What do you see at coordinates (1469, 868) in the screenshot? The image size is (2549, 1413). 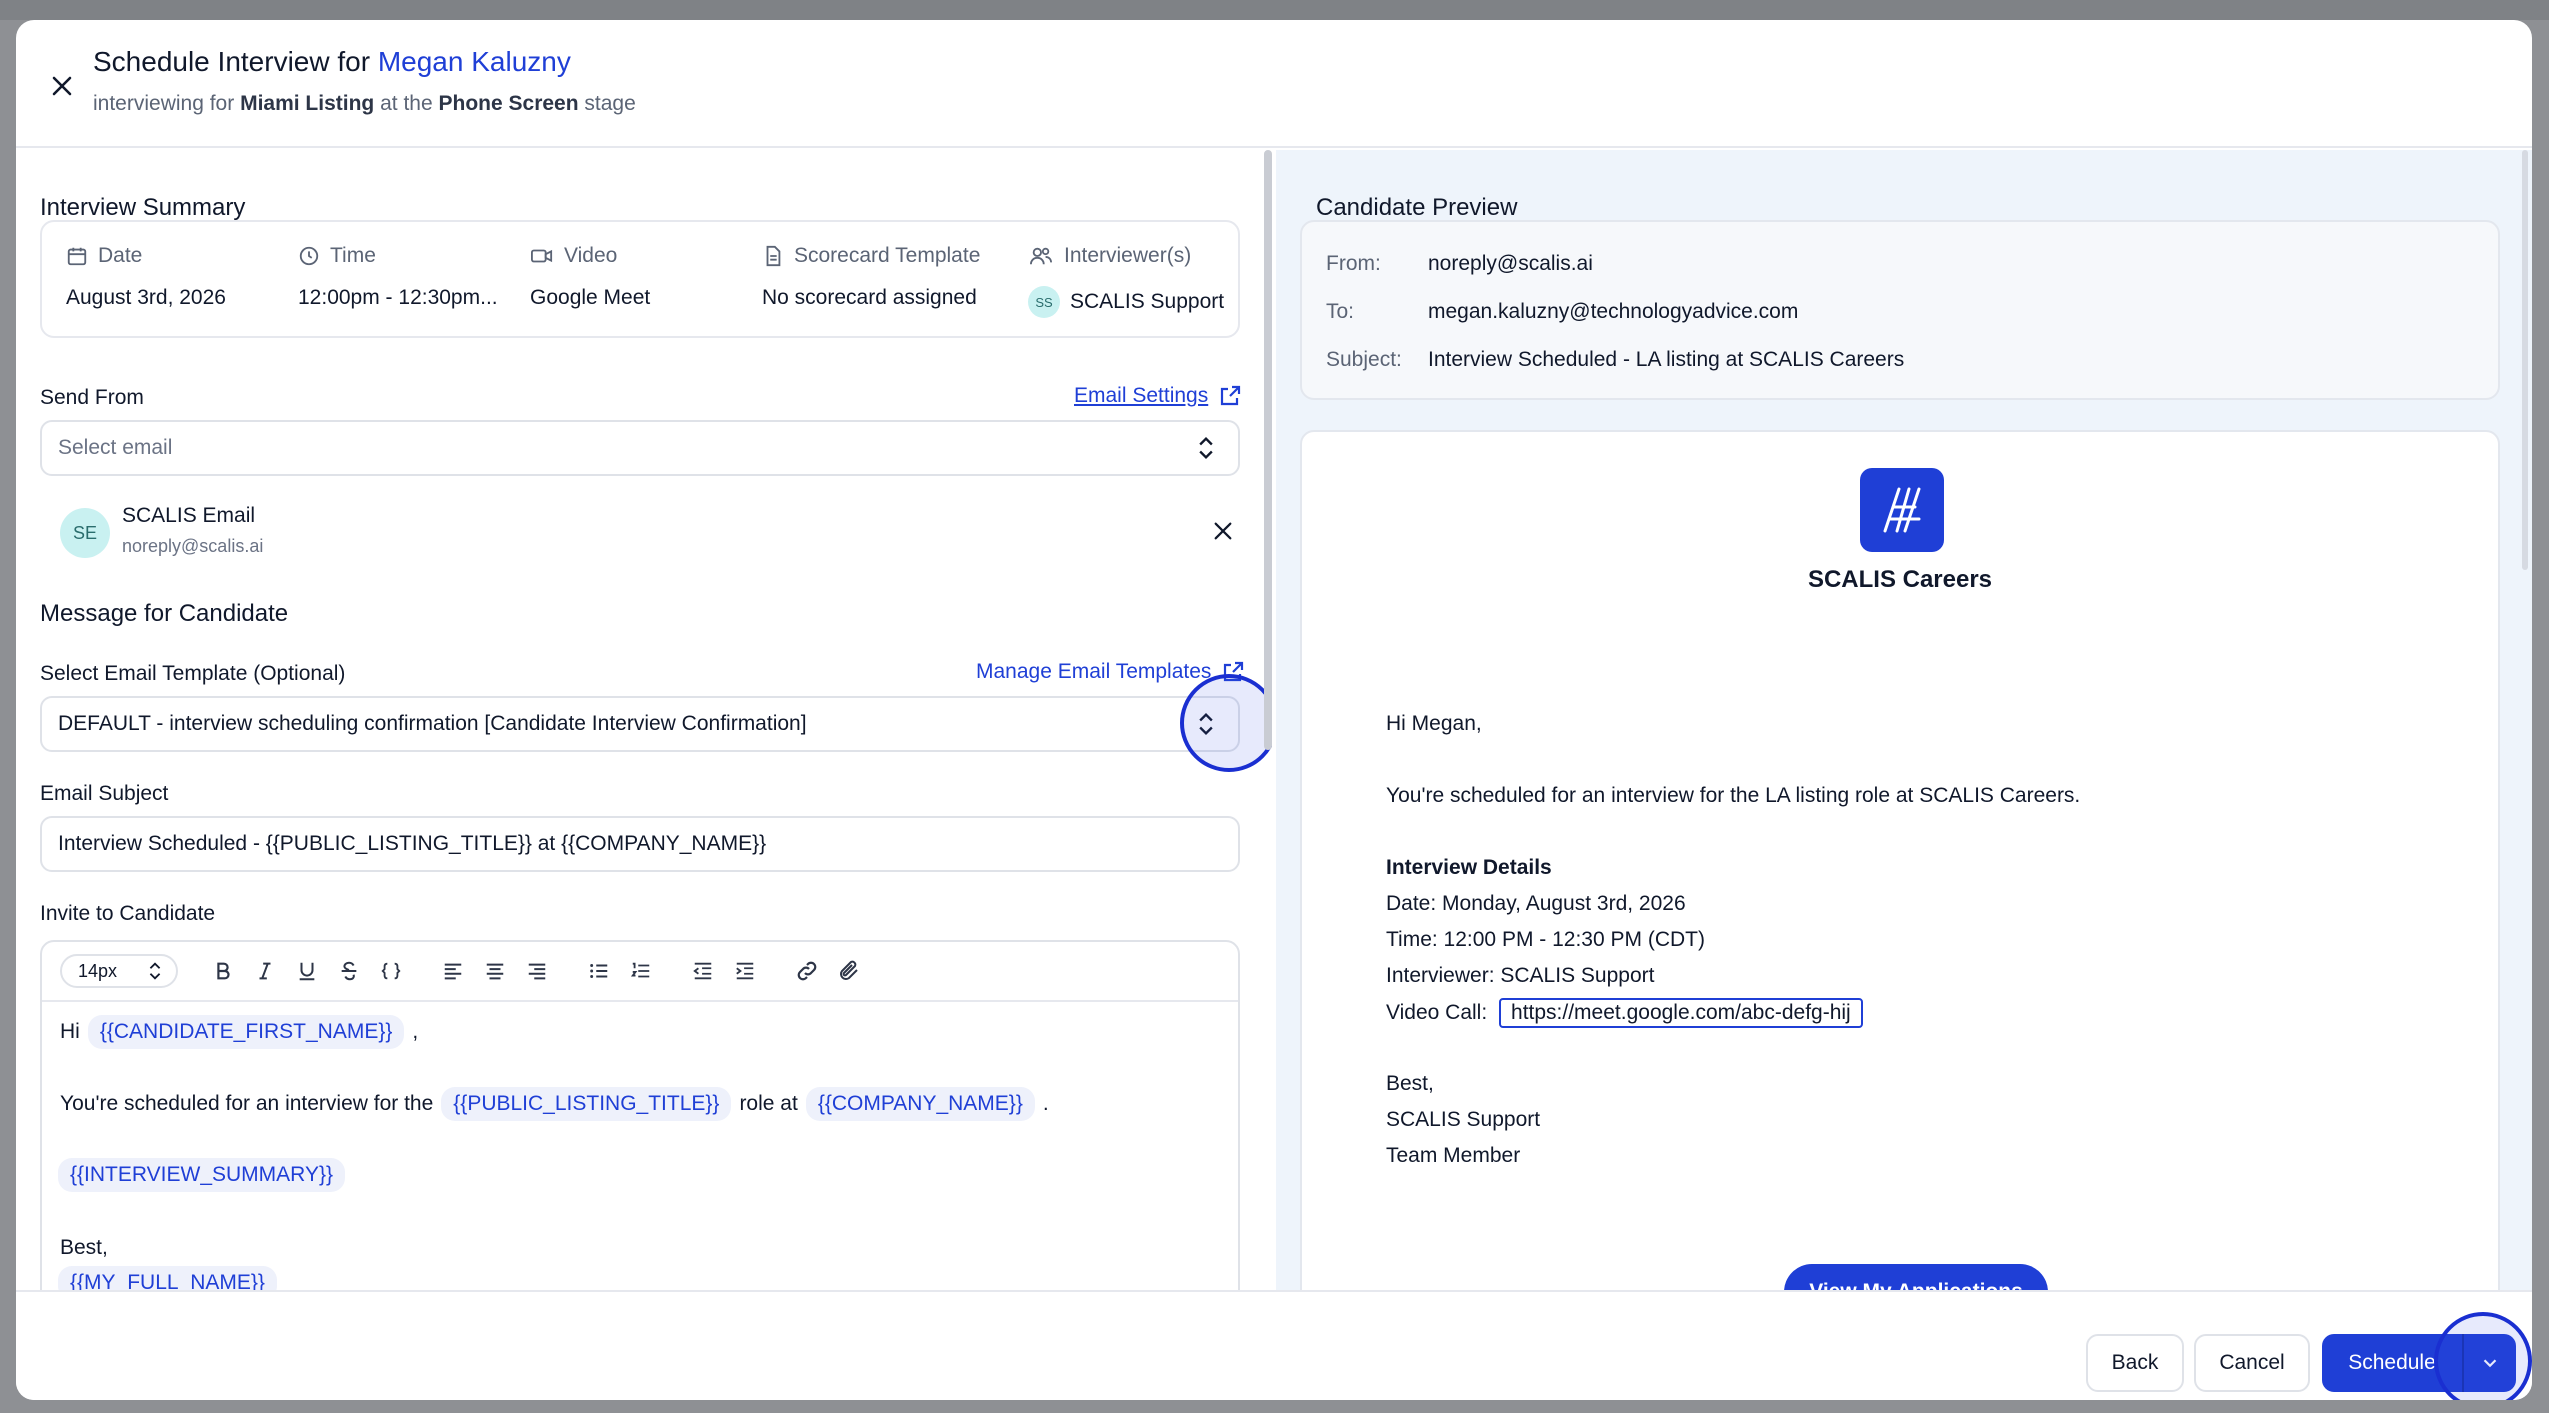 I see `details-heading: Interview Details` at bounding box center [1469, 868].